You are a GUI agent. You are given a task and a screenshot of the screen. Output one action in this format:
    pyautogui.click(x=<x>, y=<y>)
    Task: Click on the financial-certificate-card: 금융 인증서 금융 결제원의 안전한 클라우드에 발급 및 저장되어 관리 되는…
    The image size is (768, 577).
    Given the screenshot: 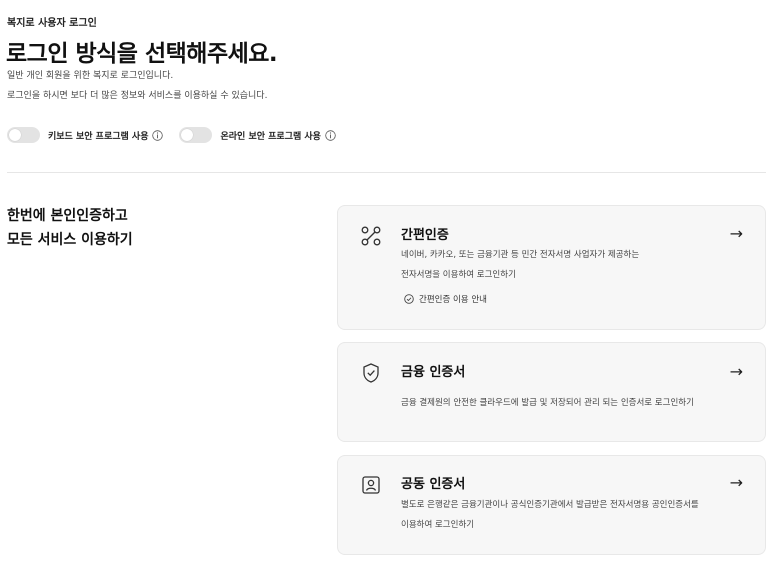 What is the action you would take?
    pyautogui.click(x=551, y=392)
    